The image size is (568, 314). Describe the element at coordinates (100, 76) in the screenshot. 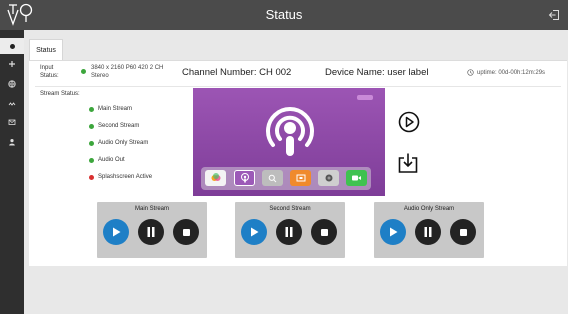

I see `input-value-line2: Stereo` at that location.